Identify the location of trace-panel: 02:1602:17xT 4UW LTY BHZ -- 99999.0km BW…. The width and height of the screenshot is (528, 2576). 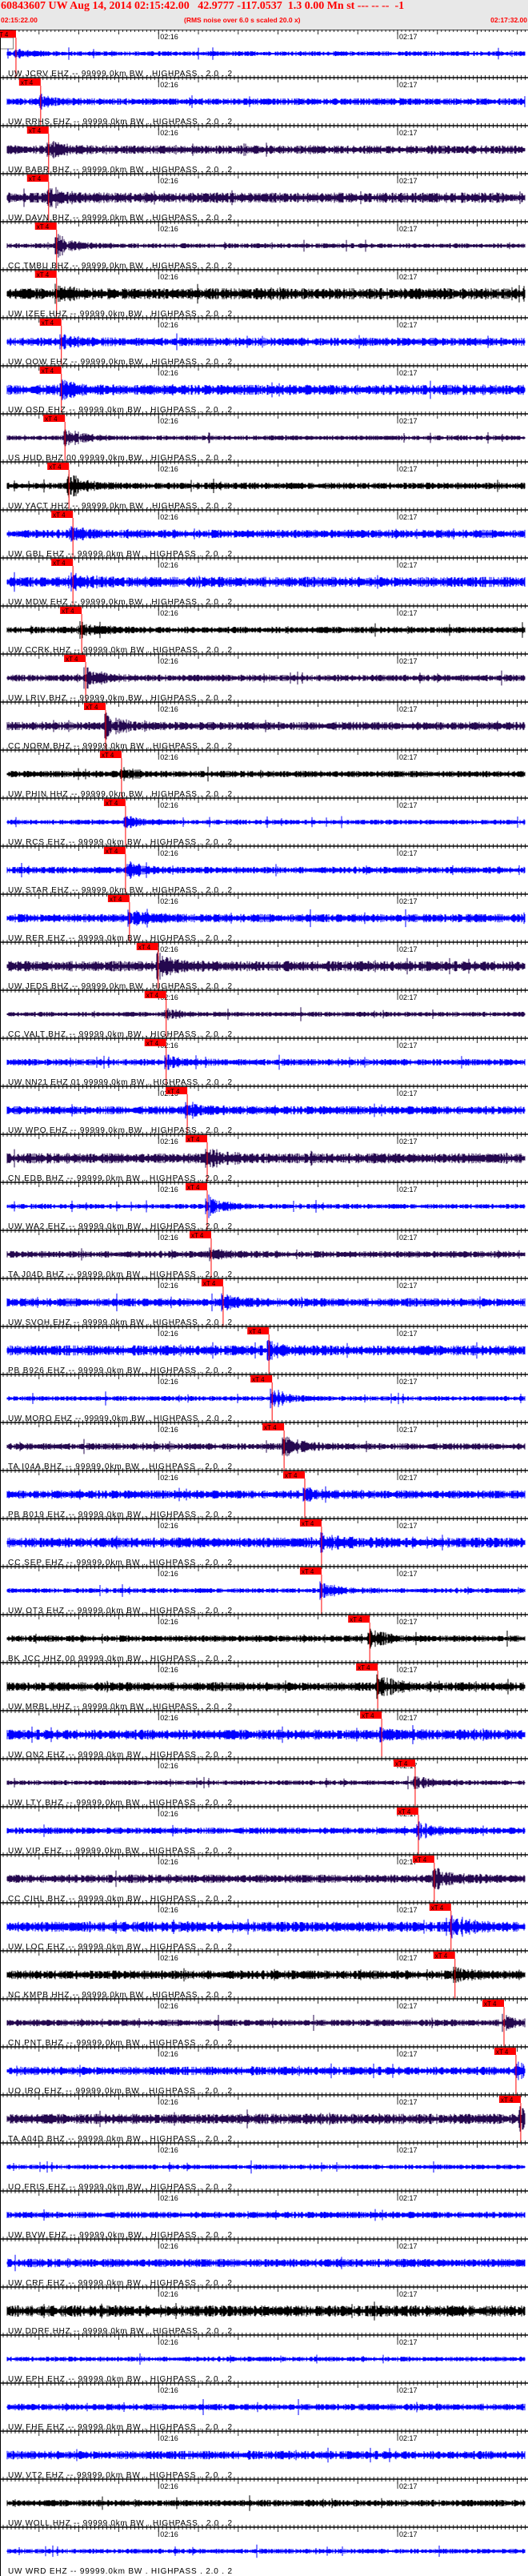
(264, 1782).